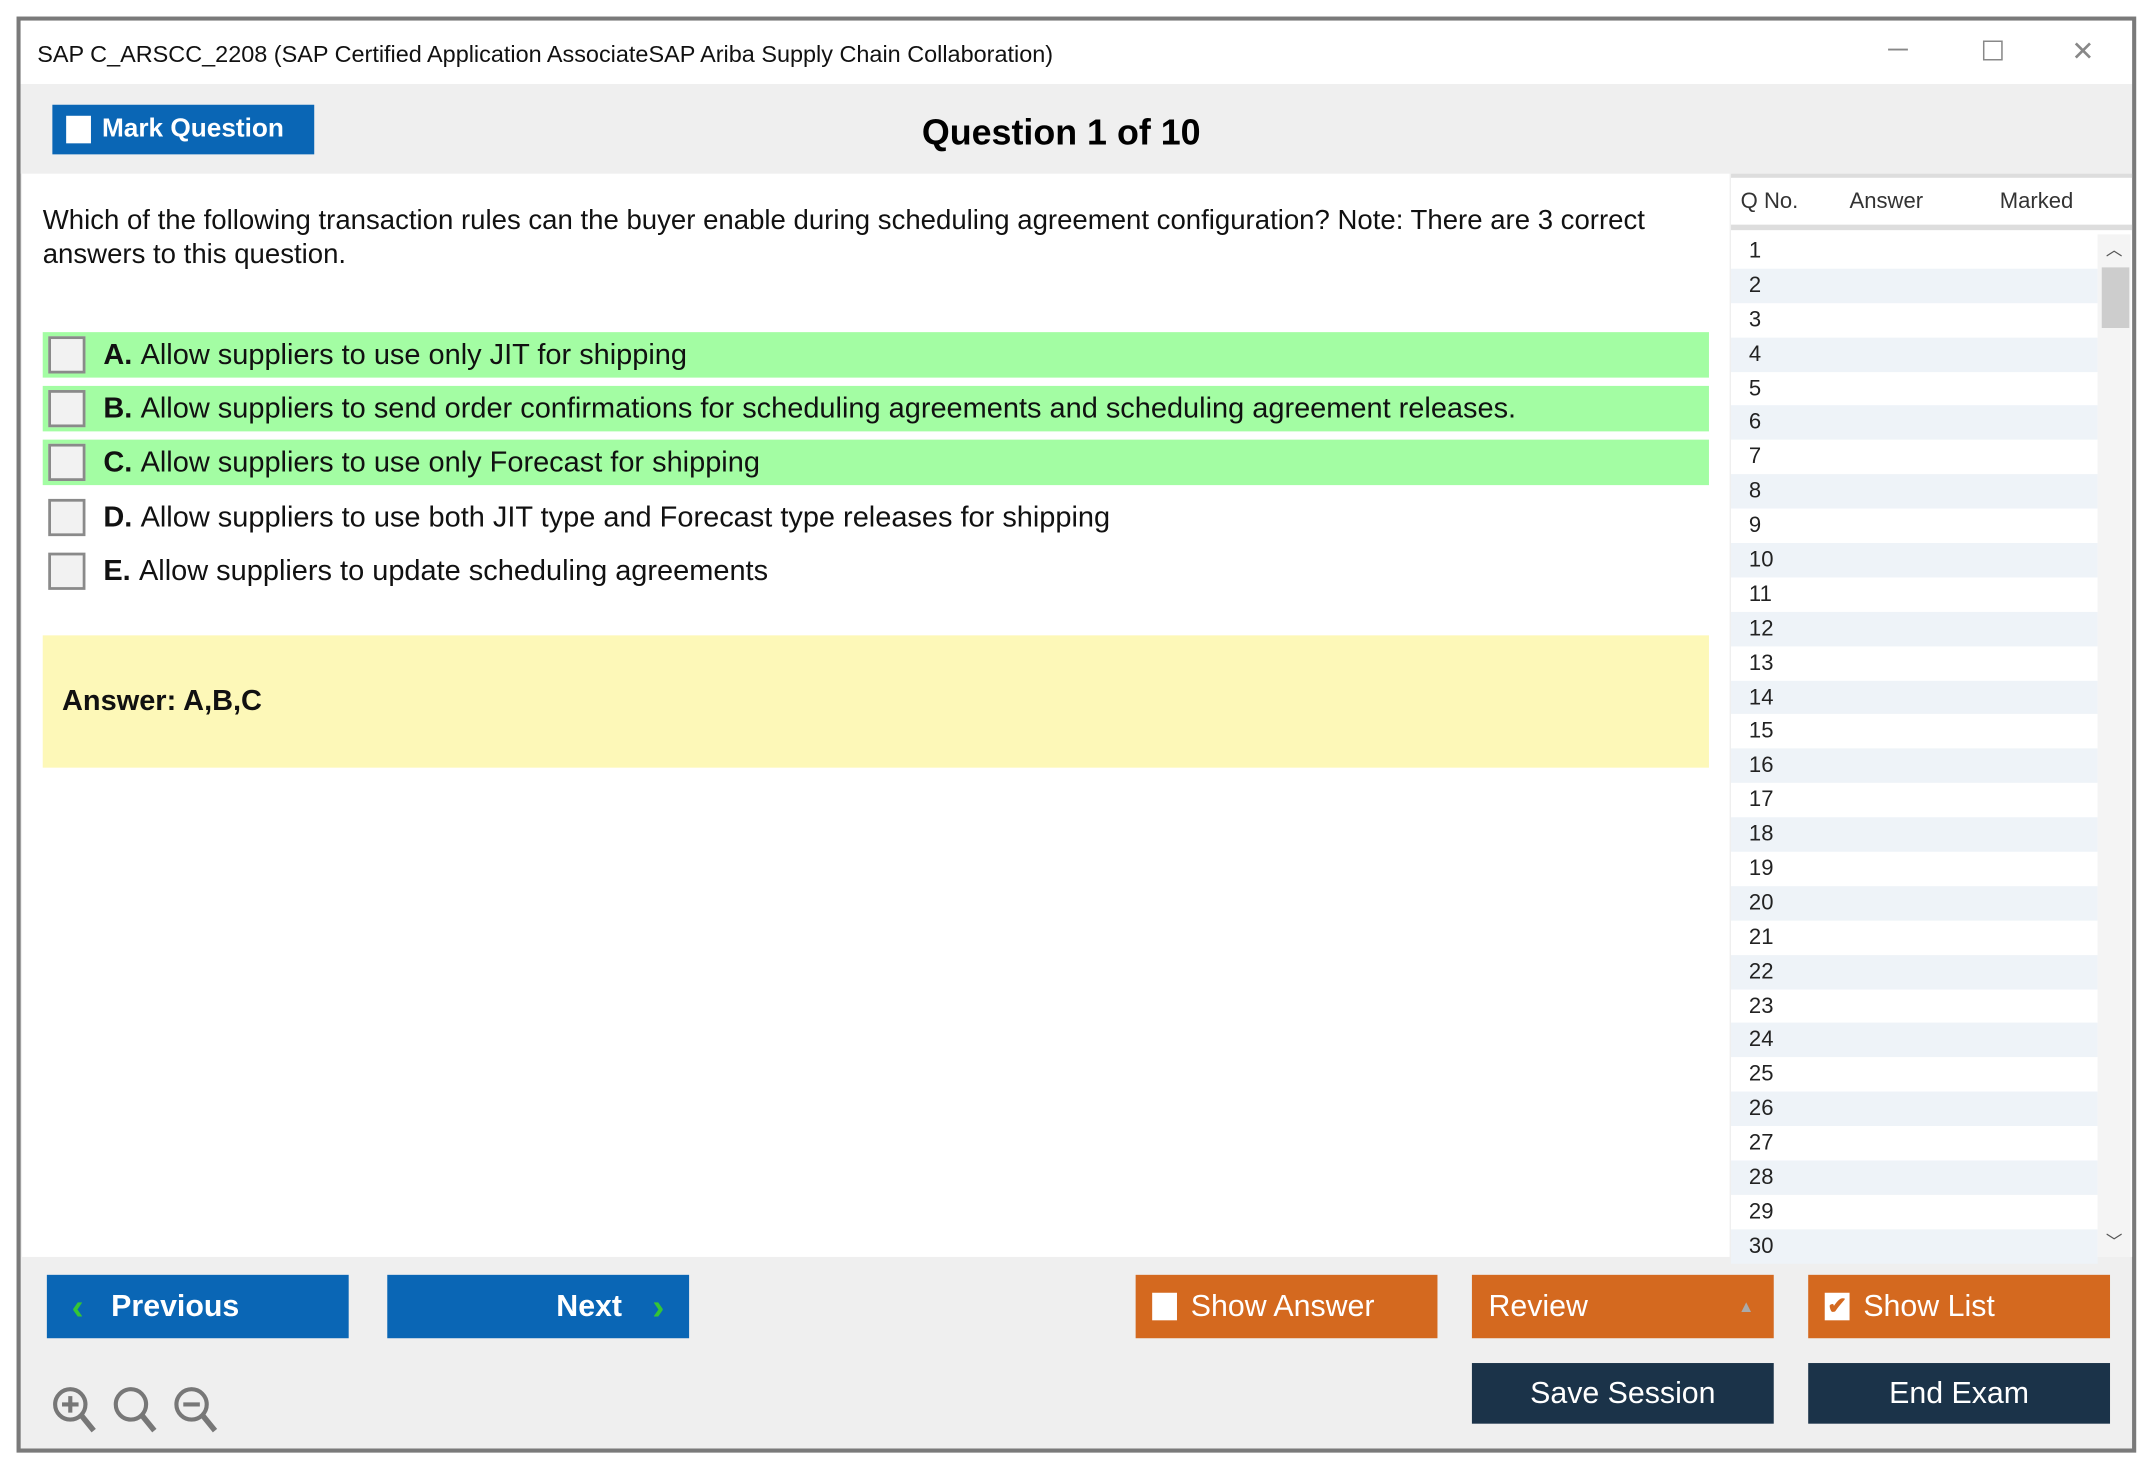  What do you see at coordinates (118, 461) in the screenshot?
I see `option-letter: C.` at bounding box center [118, 461].